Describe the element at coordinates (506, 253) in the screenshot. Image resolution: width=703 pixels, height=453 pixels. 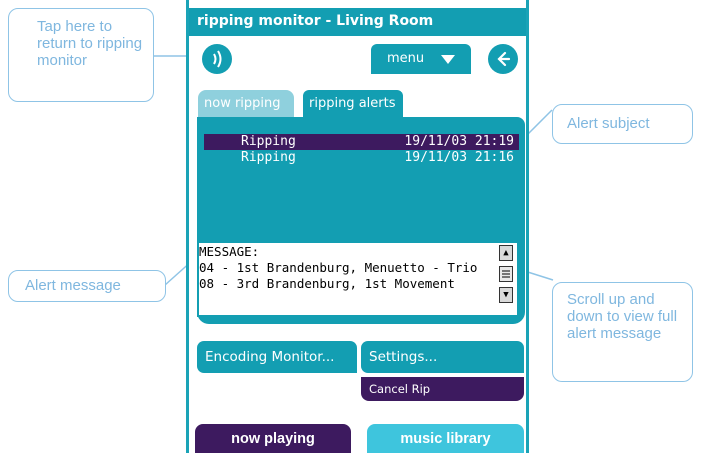
I see `scroll-up-icon: ▲` at that location.